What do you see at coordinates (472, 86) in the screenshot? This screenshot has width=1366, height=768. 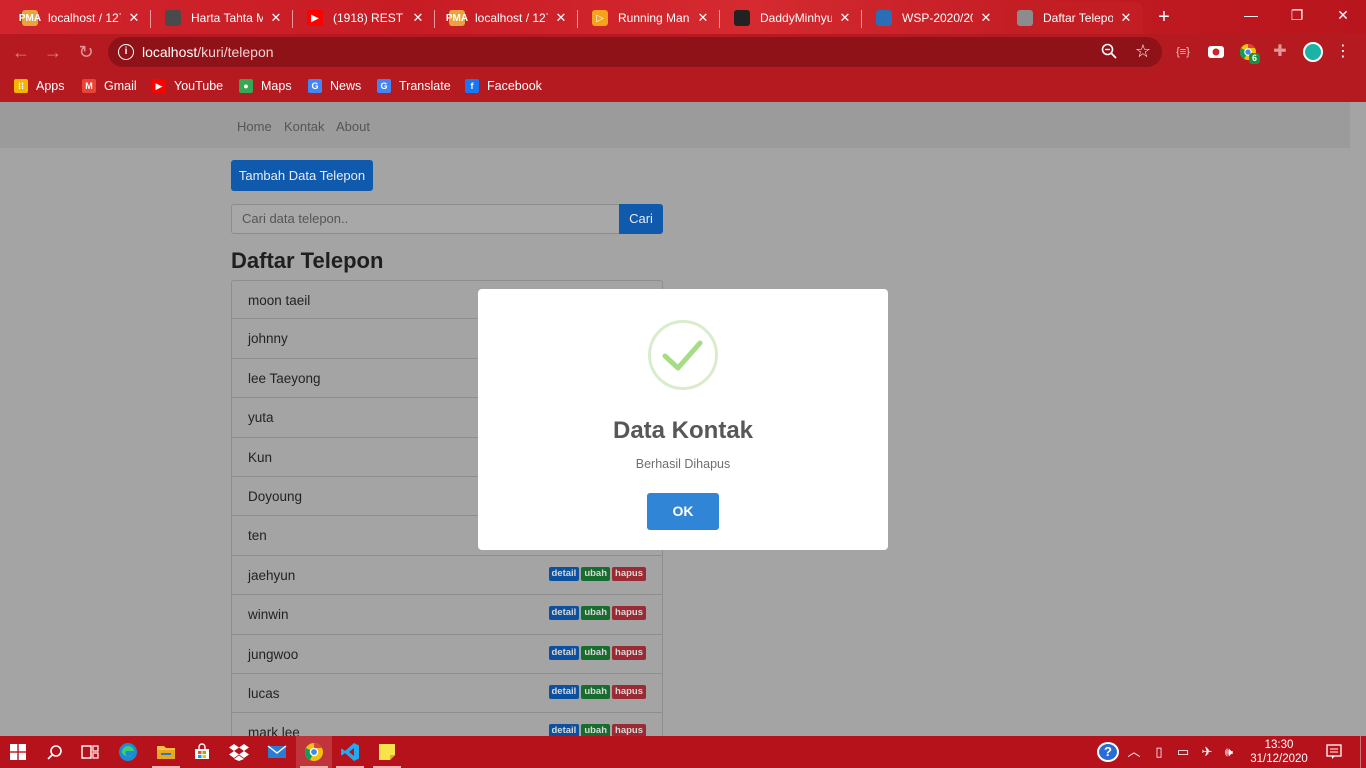 I see `facebook-icon: f` at bounding box center [472, 86].